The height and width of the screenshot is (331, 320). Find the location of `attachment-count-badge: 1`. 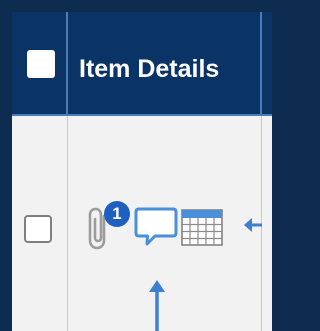

attachment-count-badge: 1 is located at coordinates (117, 214).